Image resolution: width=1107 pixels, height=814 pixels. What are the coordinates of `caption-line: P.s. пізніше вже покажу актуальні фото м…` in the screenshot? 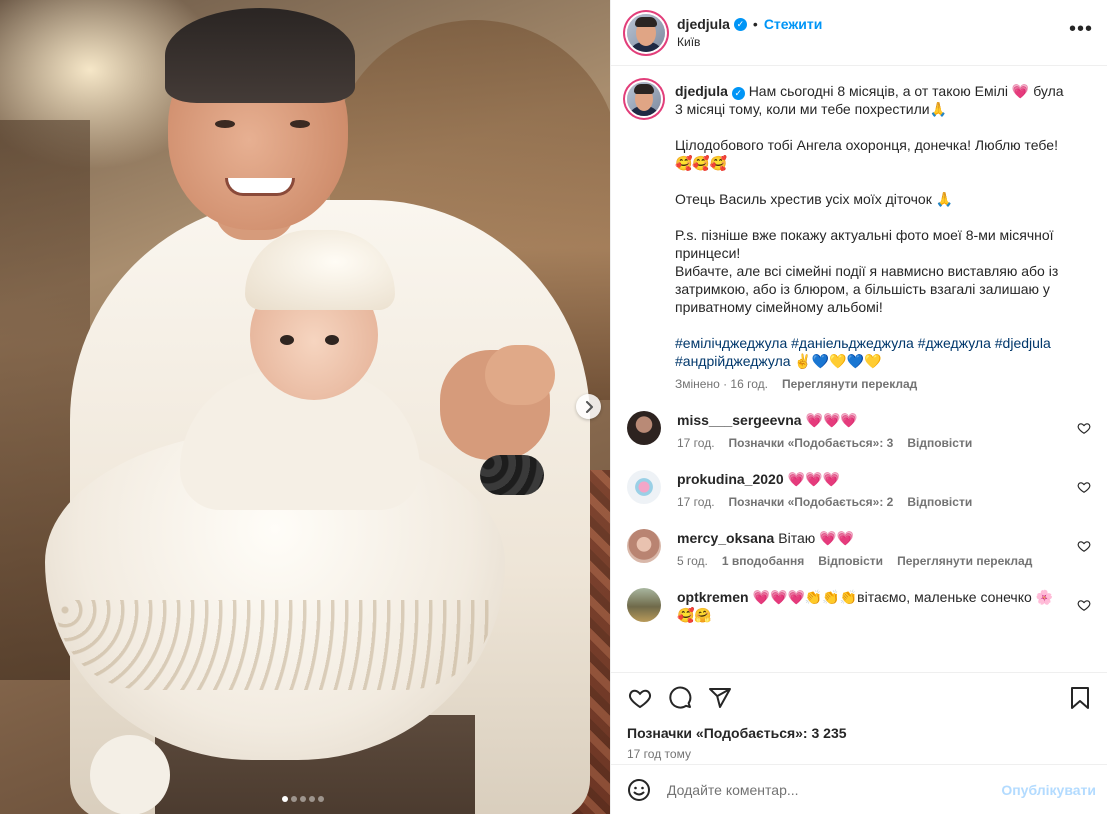 It's located at (864, 244).